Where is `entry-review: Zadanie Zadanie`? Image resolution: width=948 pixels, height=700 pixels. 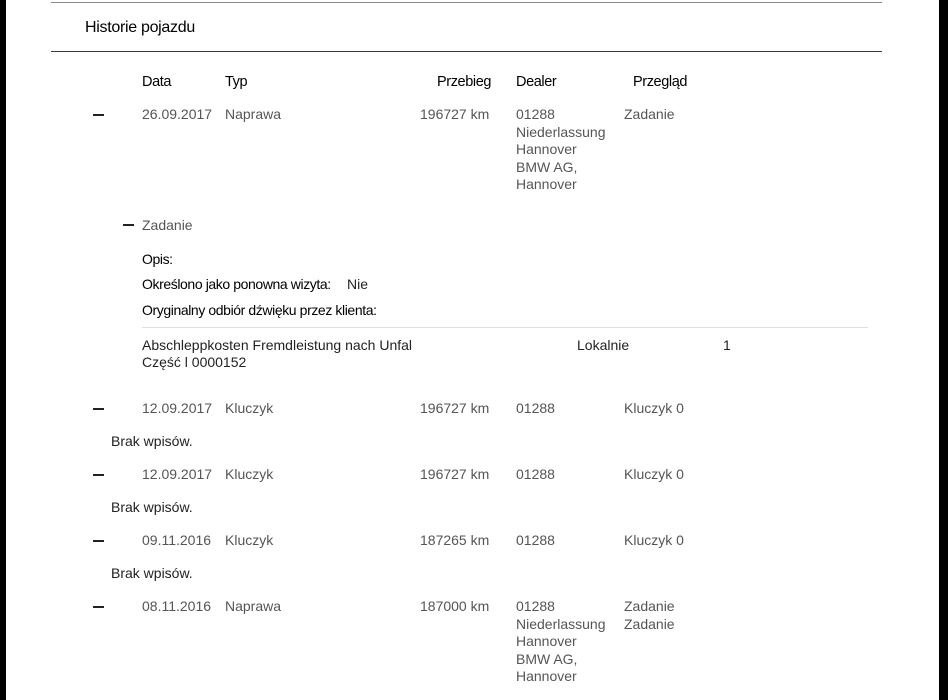
entry-review: Zadanie Zadanie is located at coordinates (649, 615).